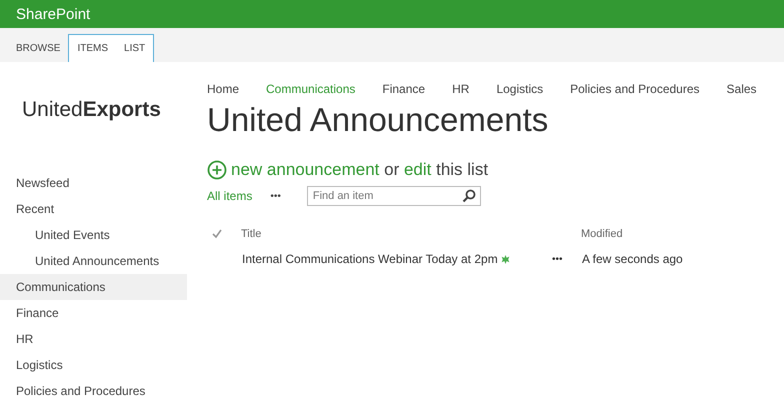 This screenshot has width=784, height=403. I want to click on ribbon-tab: BROWSE, so click(38, 48).